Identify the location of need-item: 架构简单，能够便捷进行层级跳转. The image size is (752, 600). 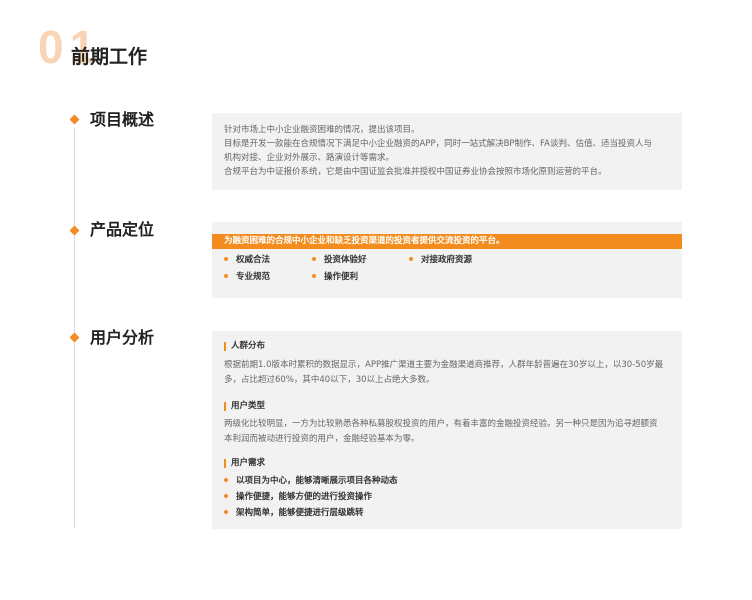
(294, 513).